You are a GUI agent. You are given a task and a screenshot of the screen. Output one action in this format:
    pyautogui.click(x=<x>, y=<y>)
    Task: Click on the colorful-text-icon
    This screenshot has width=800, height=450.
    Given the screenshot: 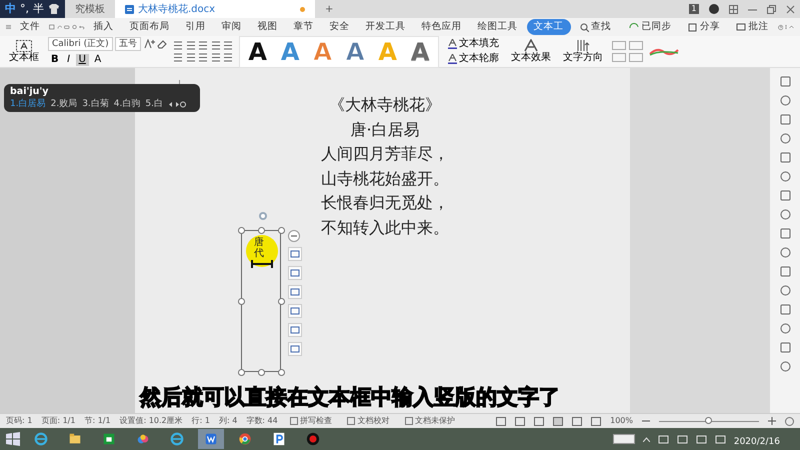 What is the action you would take?
    pyautogui.click(x=663, y=51)
    